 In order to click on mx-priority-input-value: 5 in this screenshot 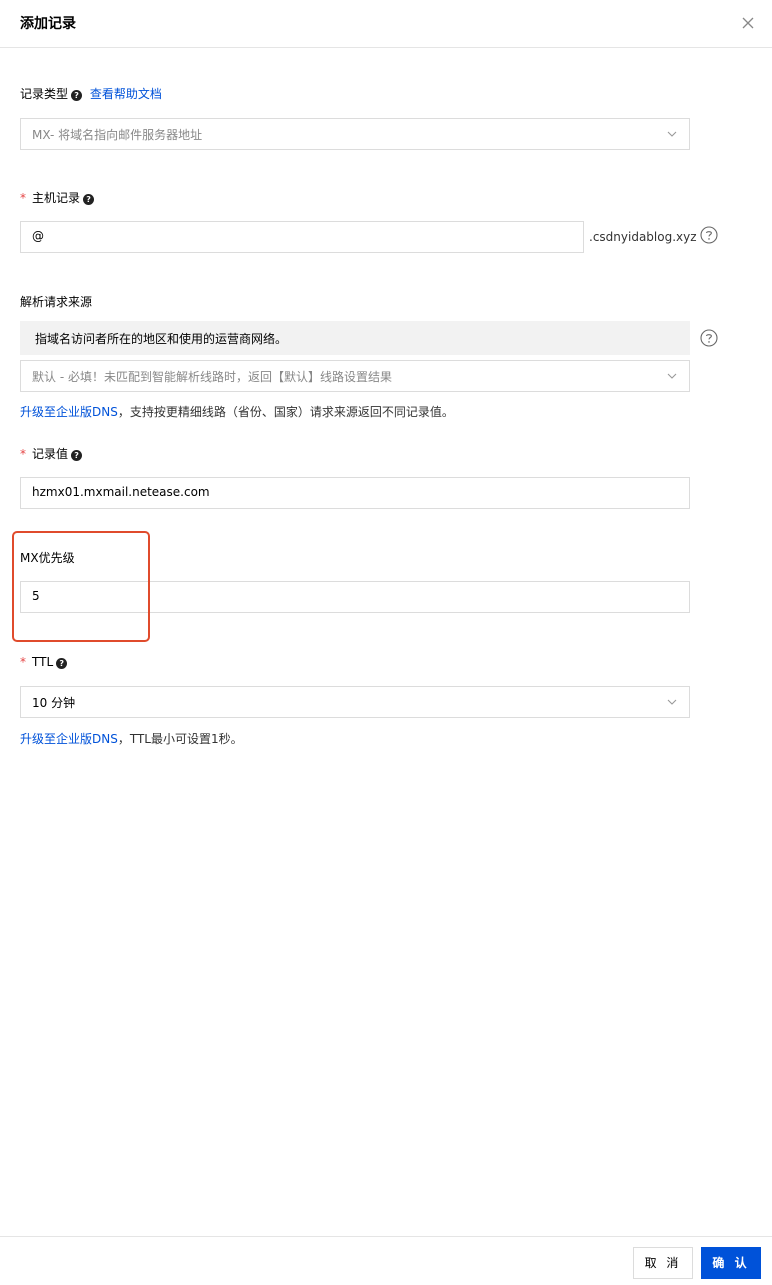, I will do `click(36, 596)`.